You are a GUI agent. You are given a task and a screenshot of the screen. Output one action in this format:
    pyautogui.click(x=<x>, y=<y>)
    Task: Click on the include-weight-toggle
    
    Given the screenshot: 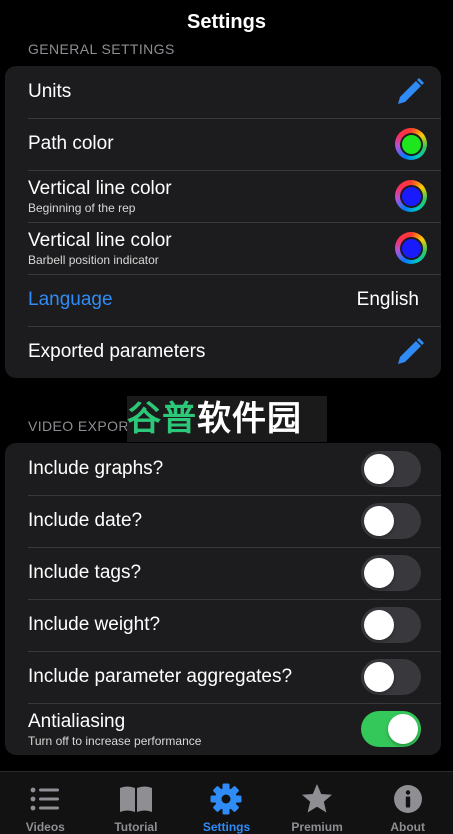 What is the action you would take?
    pyautogui.click(x=391, y=625)
    